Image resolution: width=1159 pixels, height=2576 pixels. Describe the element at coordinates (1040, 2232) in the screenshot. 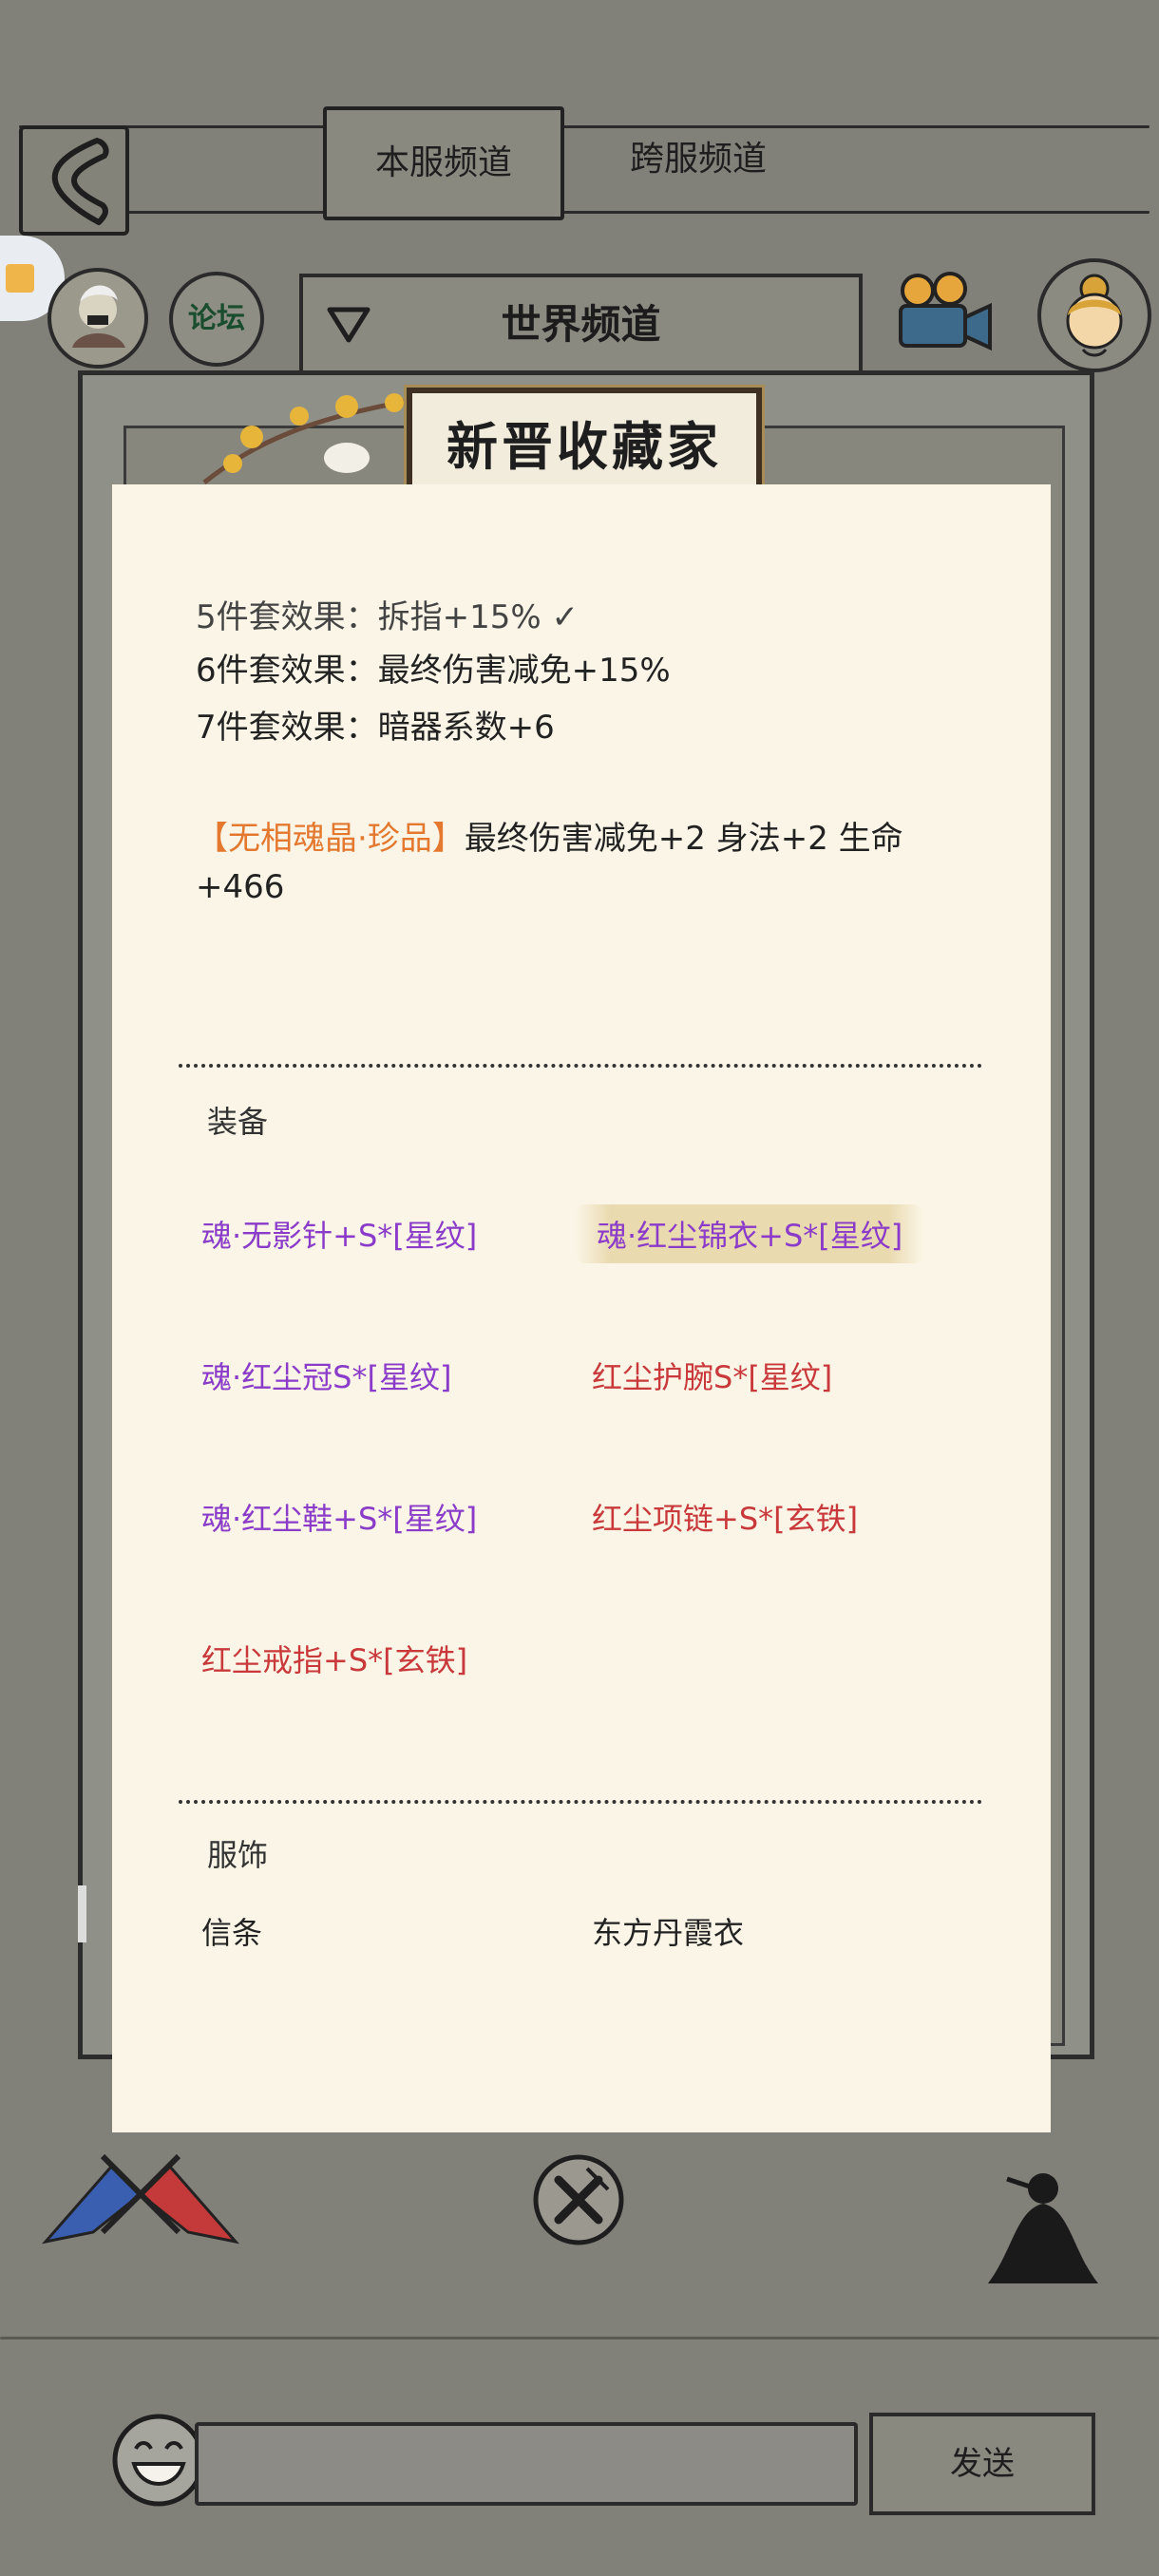

I see `meditation-icon` at that location.